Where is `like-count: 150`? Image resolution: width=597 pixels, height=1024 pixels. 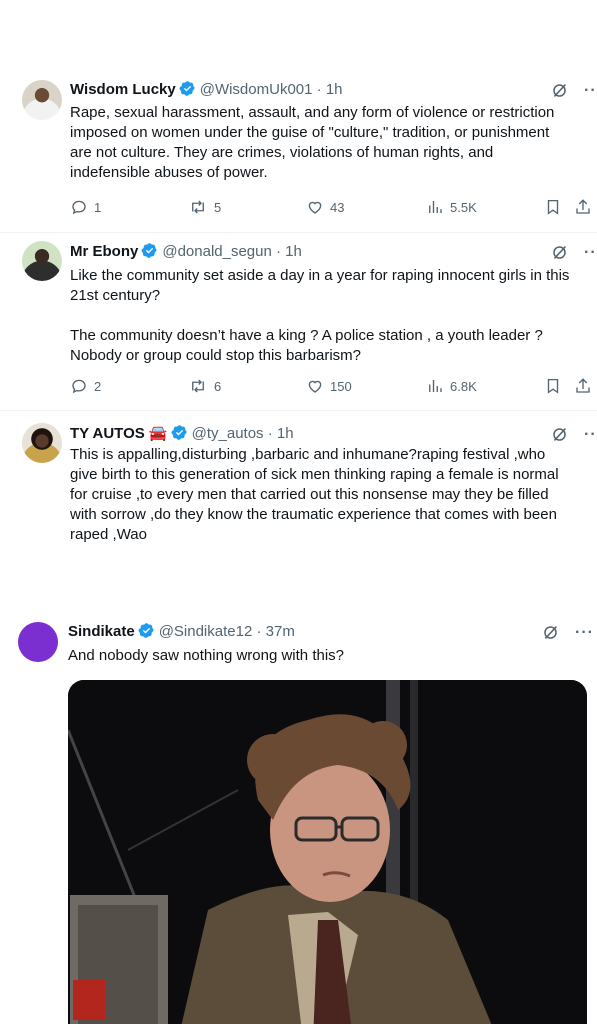
like-count: 150 is located at coordinates (341, 386).